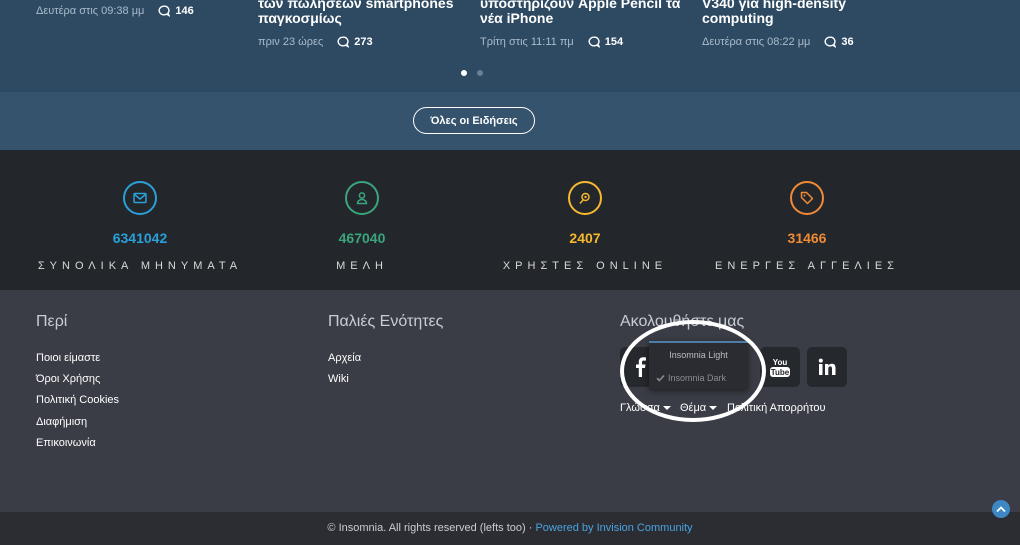 The image size is (1020, 545). I want to click on carousel-dots, so click(472, 73).